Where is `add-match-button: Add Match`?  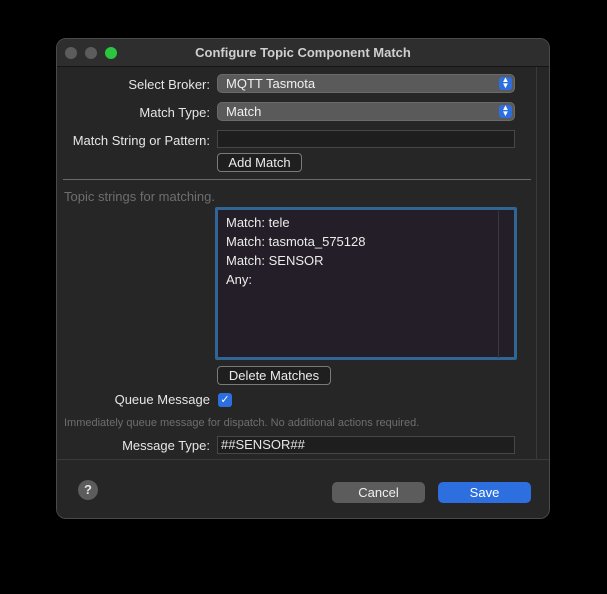 add-match-button: Add Match is located at coordinates (259, 162).